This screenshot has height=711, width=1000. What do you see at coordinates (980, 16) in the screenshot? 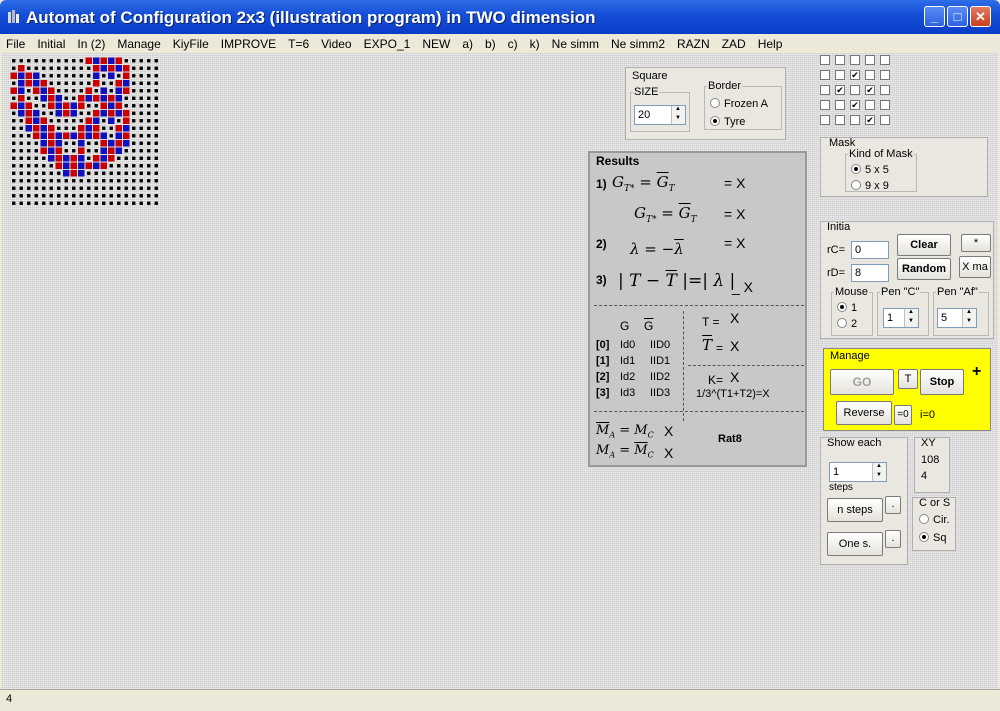
I see `close-button: ✕` at bounding box center [980, 16].